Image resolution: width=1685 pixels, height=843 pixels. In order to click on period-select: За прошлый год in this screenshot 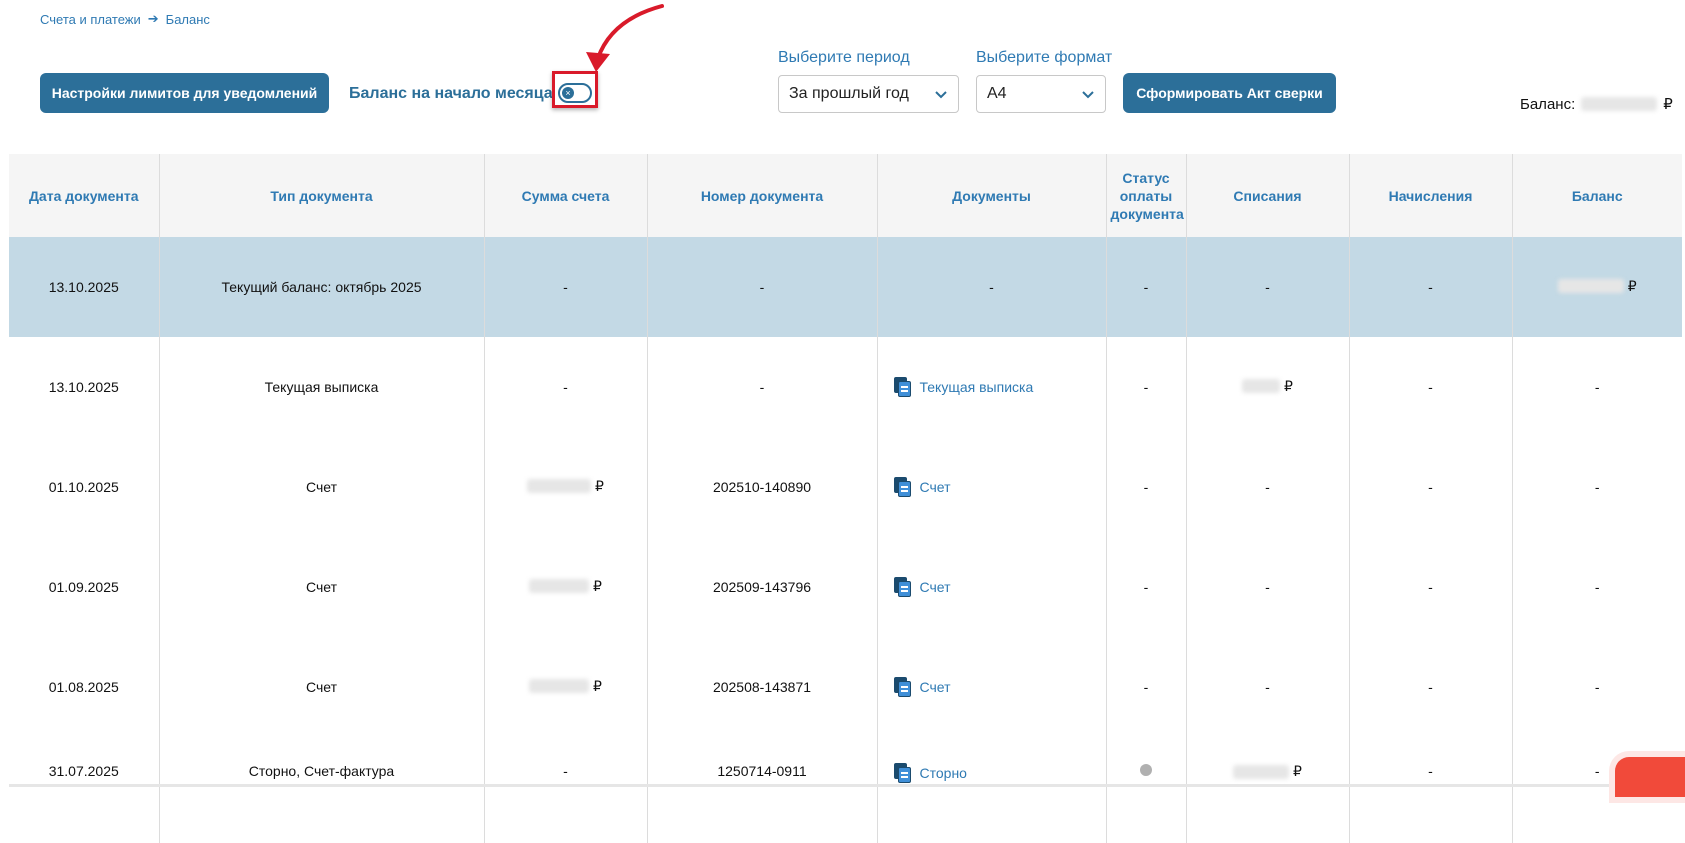, I will do `click(868, 94)`.